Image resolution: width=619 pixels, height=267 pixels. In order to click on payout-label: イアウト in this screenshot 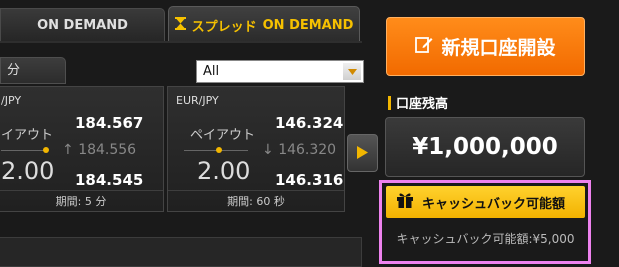, I will do `click(27, 135)`.